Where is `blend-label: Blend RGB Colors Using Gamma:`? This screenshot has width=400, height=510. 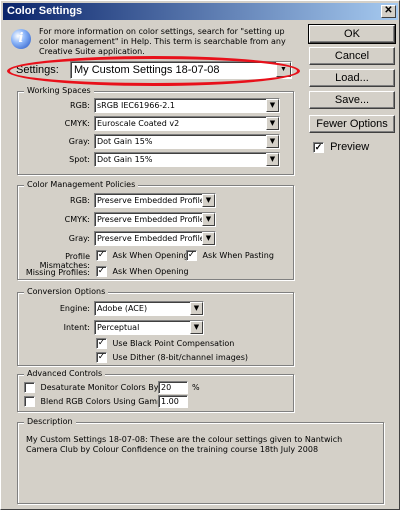
blend-label: Blend RGB Colors Using Gamma: is located at coordinates (106, 401).